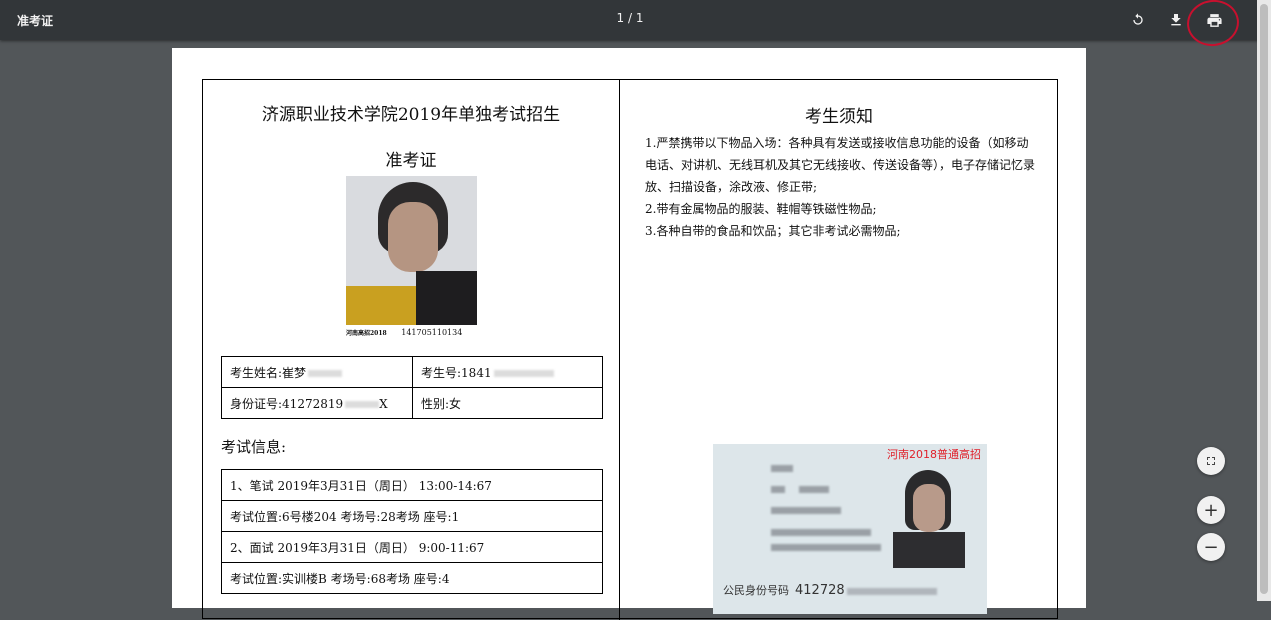 The height and width of the screenshot is (620, 1271). I want to click on photo-caption: 河南高招2018 141705110134, so click(426, 332).